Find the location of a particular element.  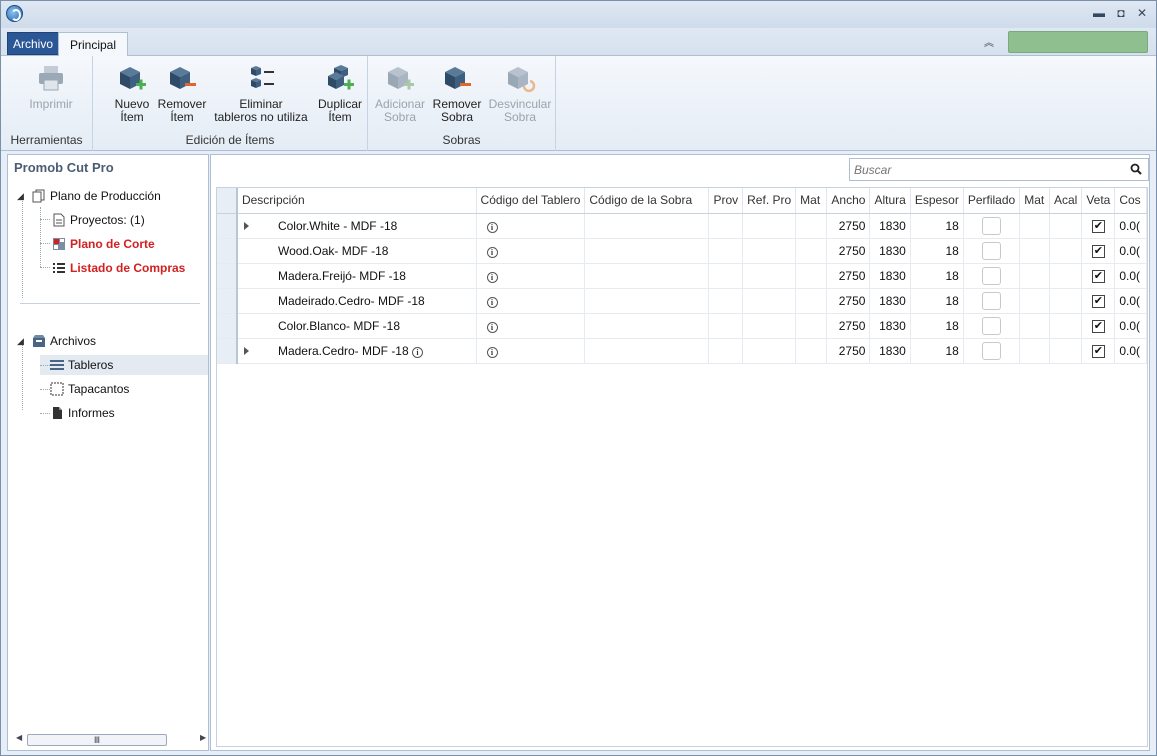

maximize-icon: ◘ is located at coordinates (1121, 13).